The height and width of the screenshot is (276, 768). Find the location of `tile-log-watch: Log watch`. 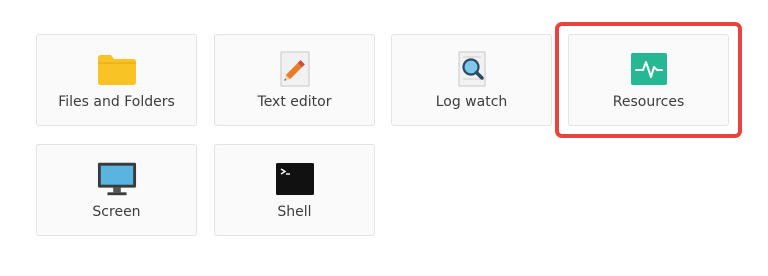

tile-log-watch: Log watch is located at coordinates (471, 80).